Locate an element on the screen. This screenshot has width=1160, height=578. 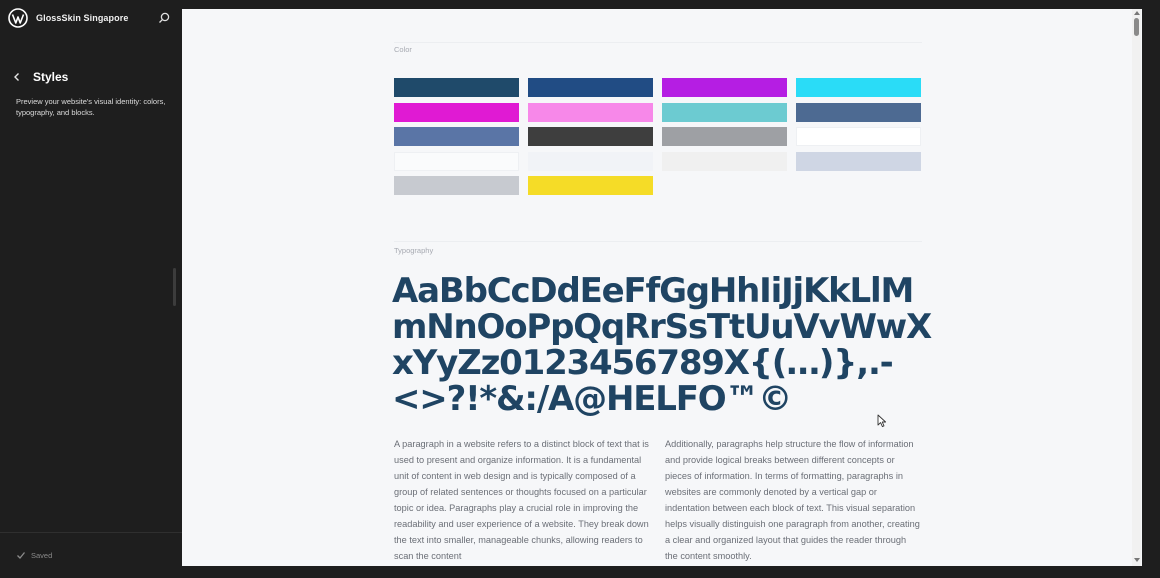
sidebar-header: GlossSkin Singapore is located at coordinates (91, 19).